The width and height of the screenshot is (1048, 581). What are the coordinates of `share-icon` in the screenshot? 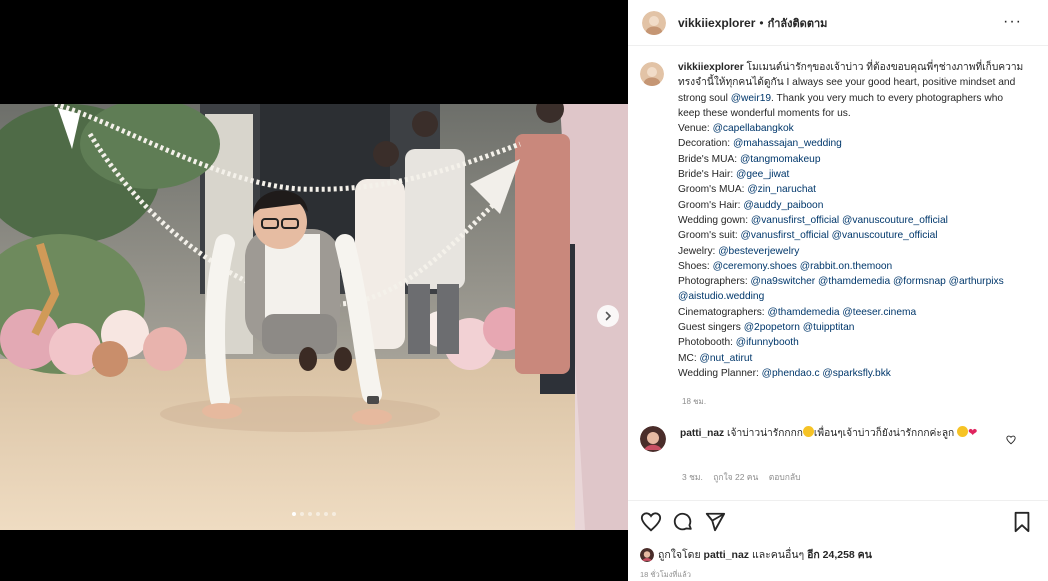 It's located at (715, 524).